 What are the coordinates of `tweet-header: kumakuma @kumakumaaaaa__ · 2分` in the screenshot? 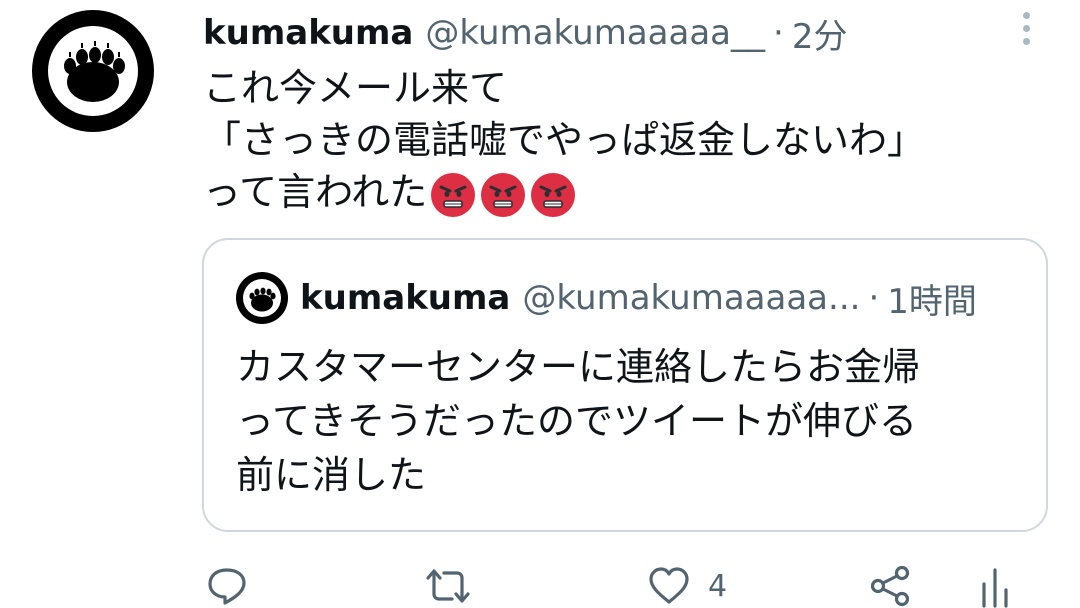 It's located at (525, 33).